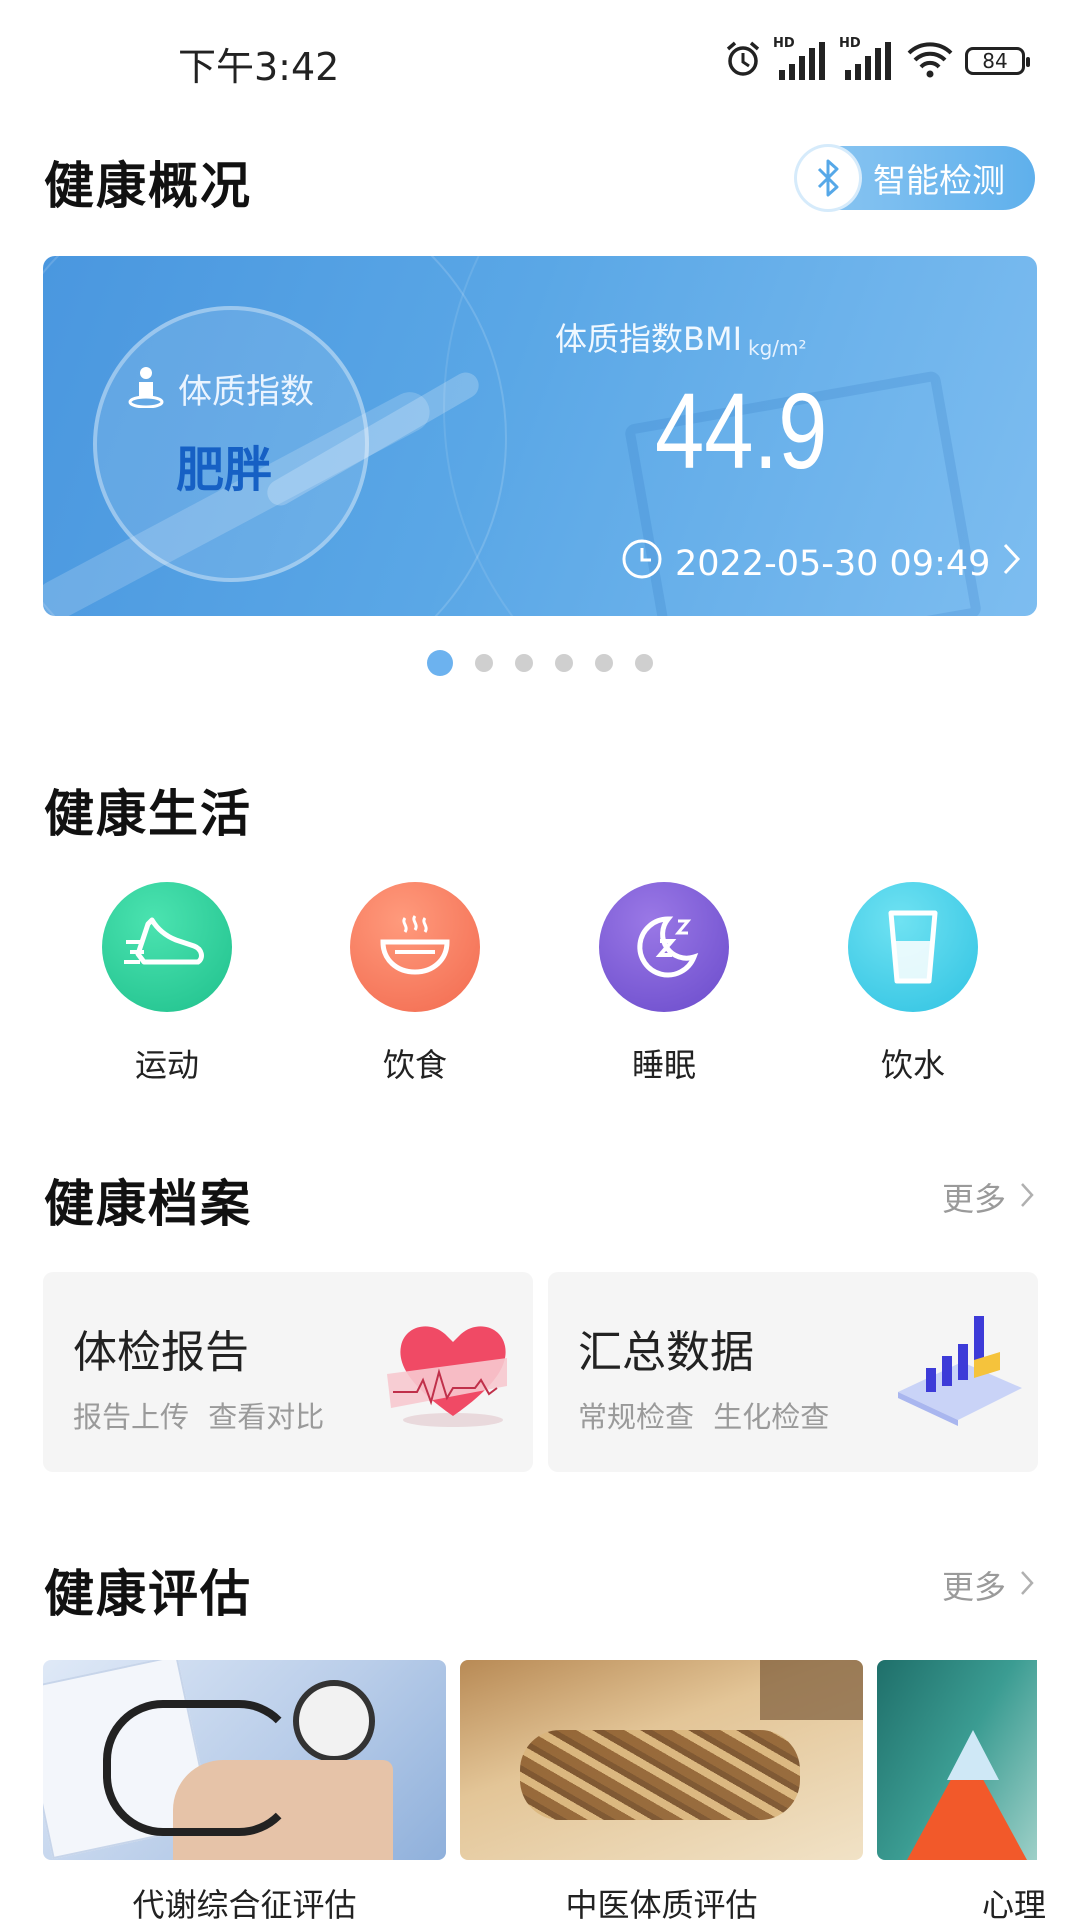 This screenshot has width=1080, height=1926. What do you see at coordinates (259, 67) in the screenshot?
I see `status-time: 下午3:42` at bounding box center [259, 67].